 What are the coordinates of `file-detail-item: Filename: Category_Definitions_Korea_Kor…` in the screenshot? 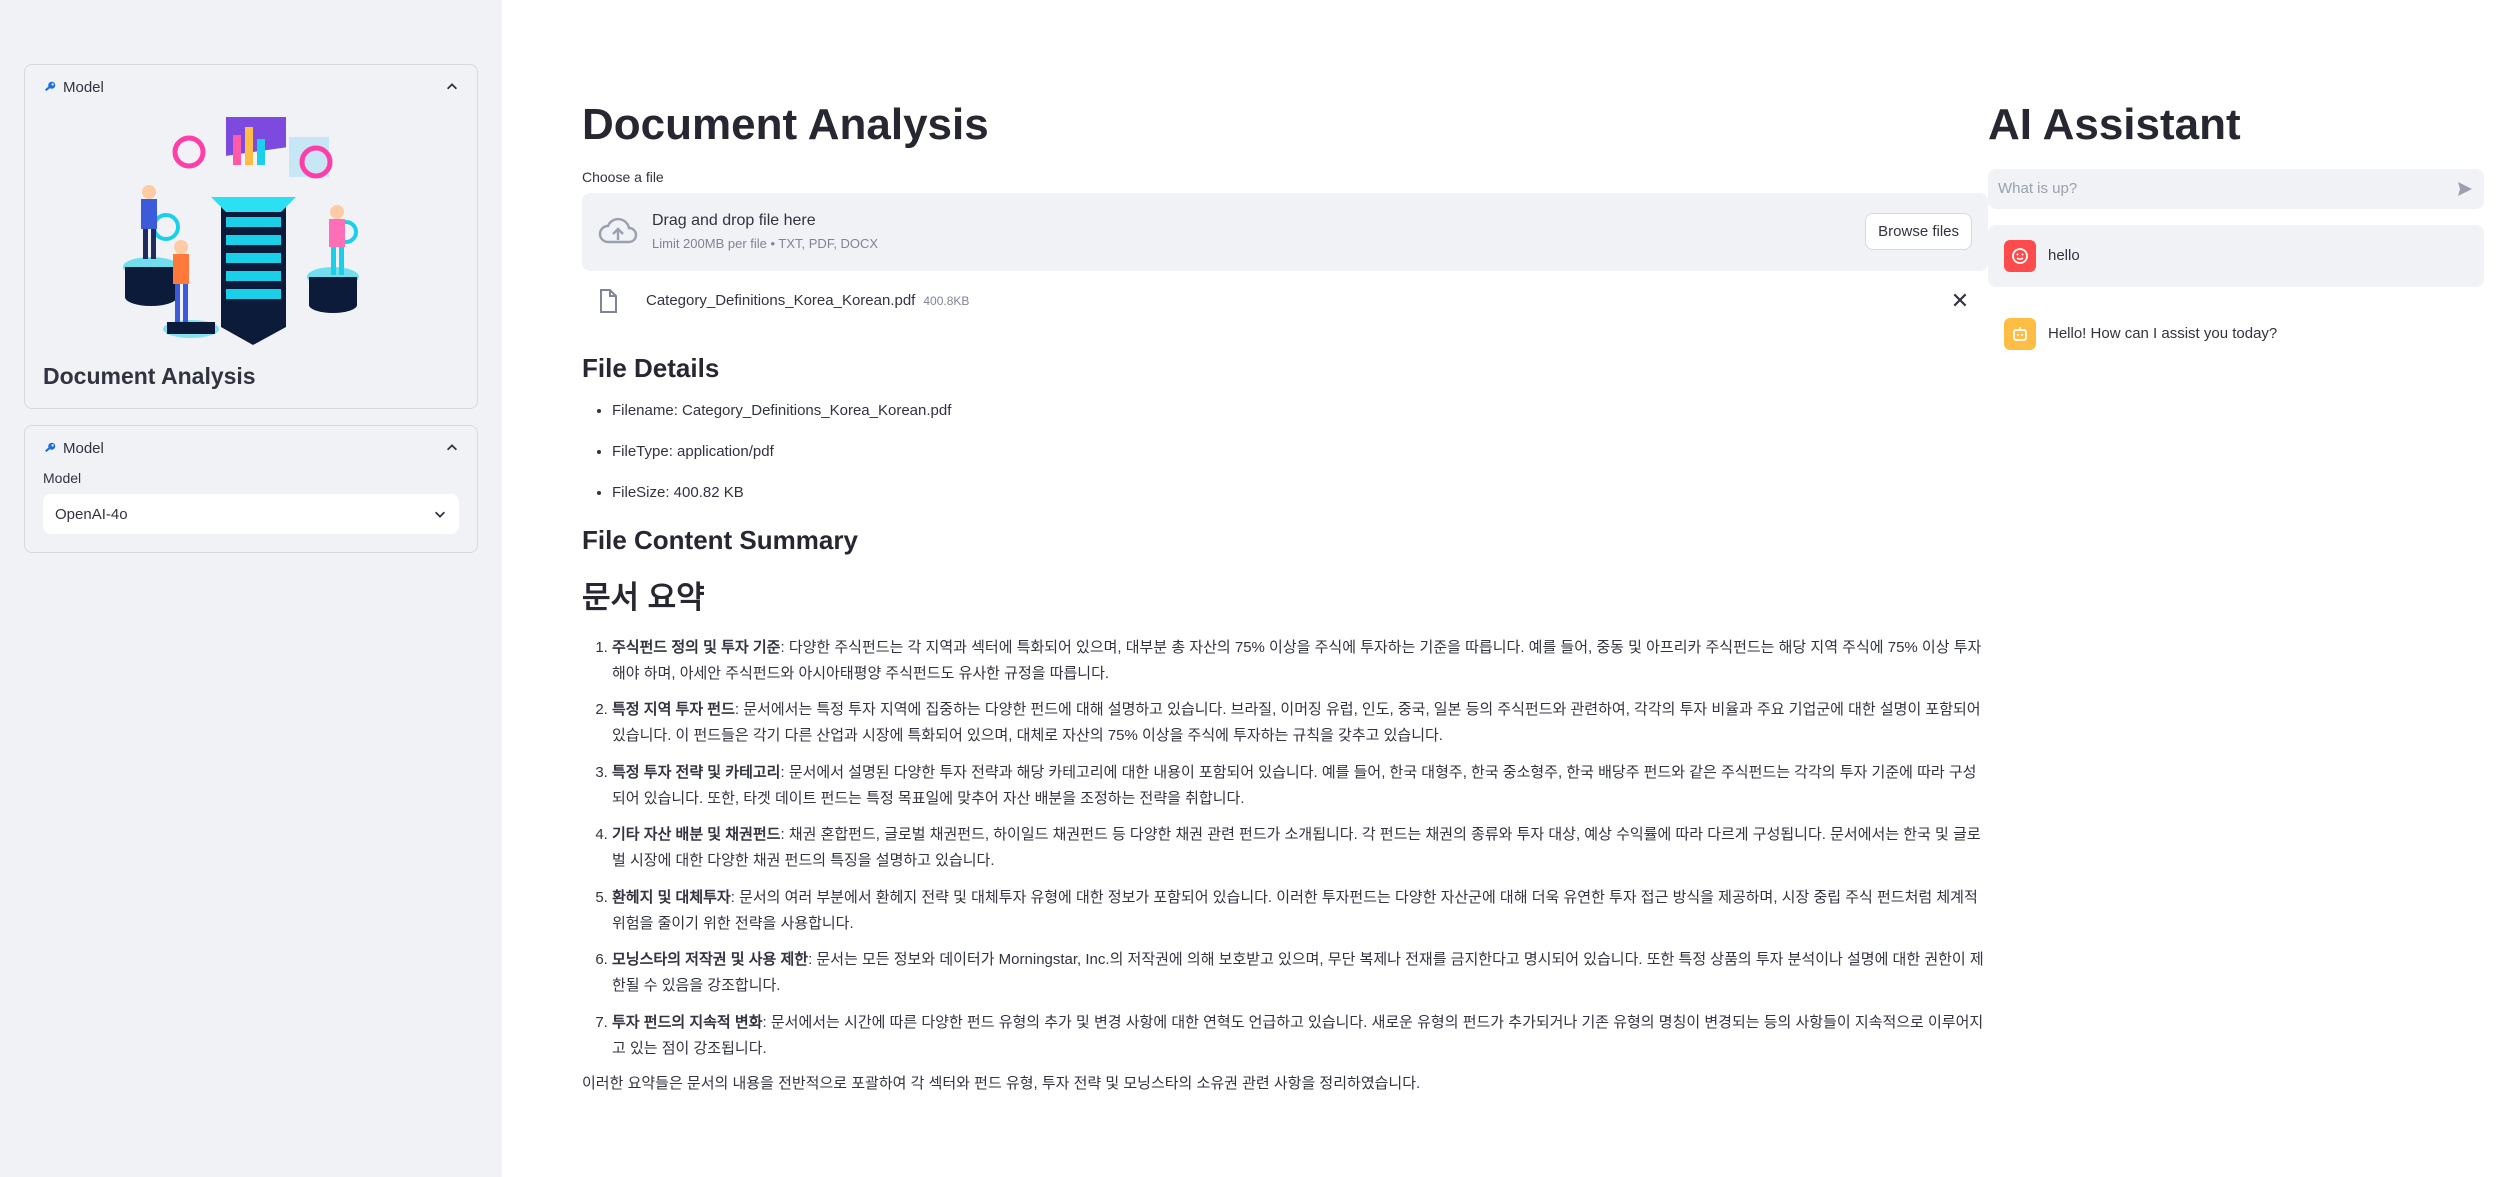 It's located at (1300, 410).